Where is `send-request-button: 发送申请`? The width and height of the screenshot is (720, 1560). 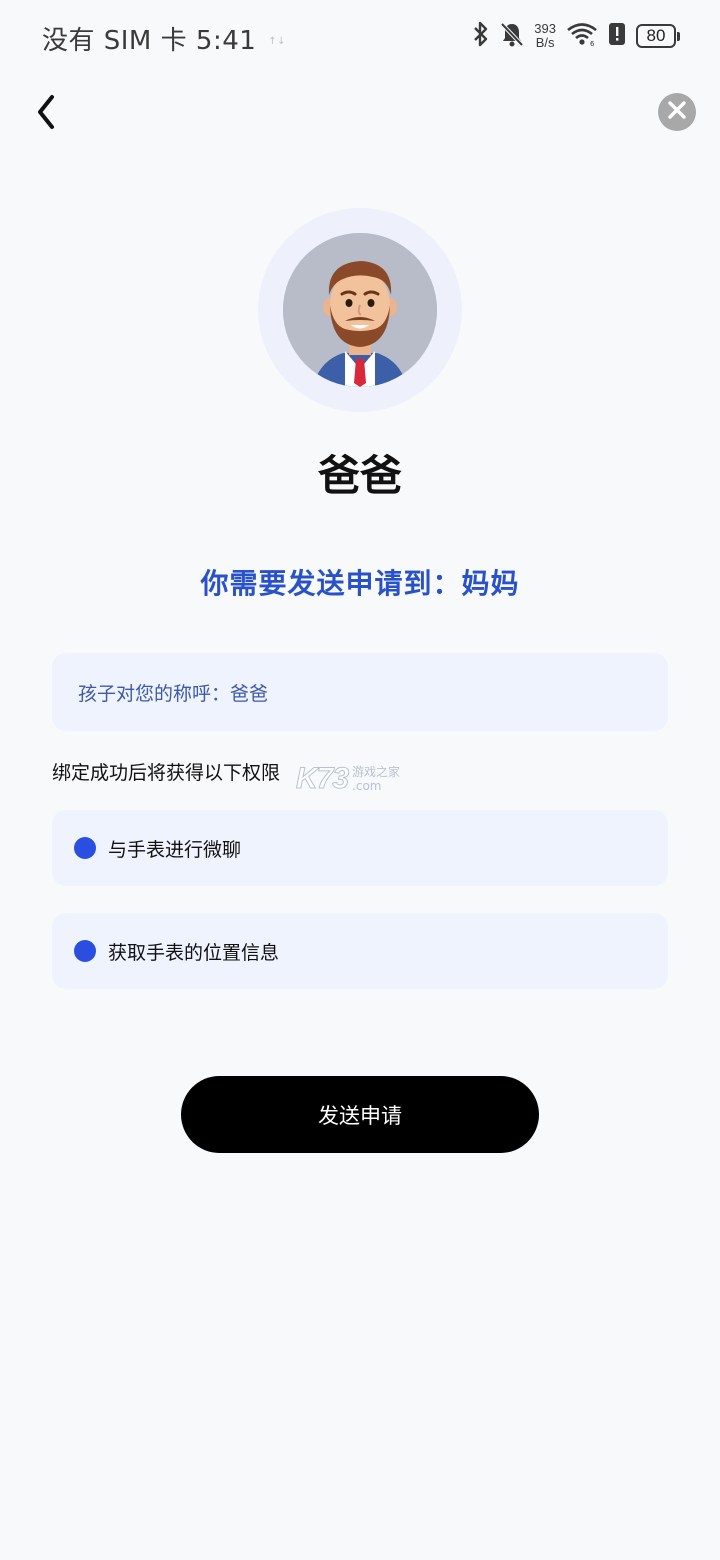 send-request-button: 发送申请 is located at coordinates (360, 1114).